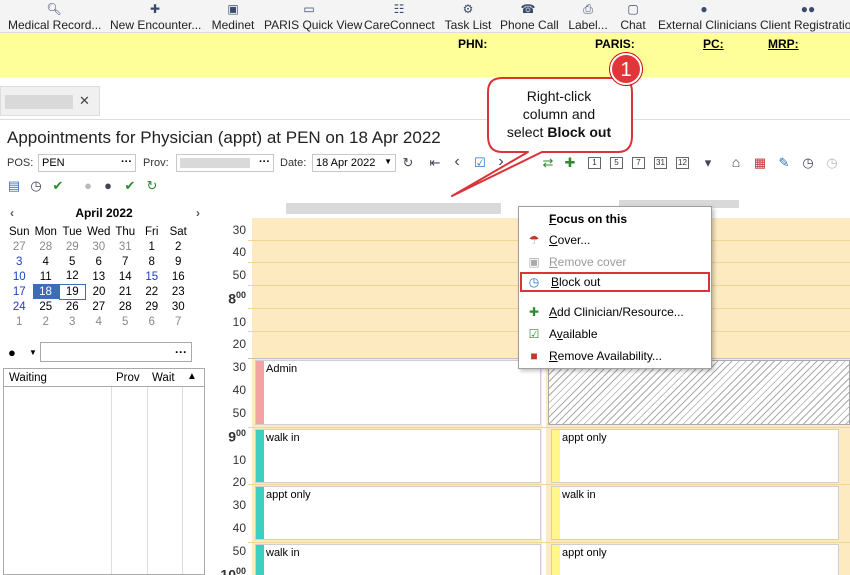  Describe the element at coordinates (264, 162) in the screenshot. I see `prov-browse-button: ···` at that location.